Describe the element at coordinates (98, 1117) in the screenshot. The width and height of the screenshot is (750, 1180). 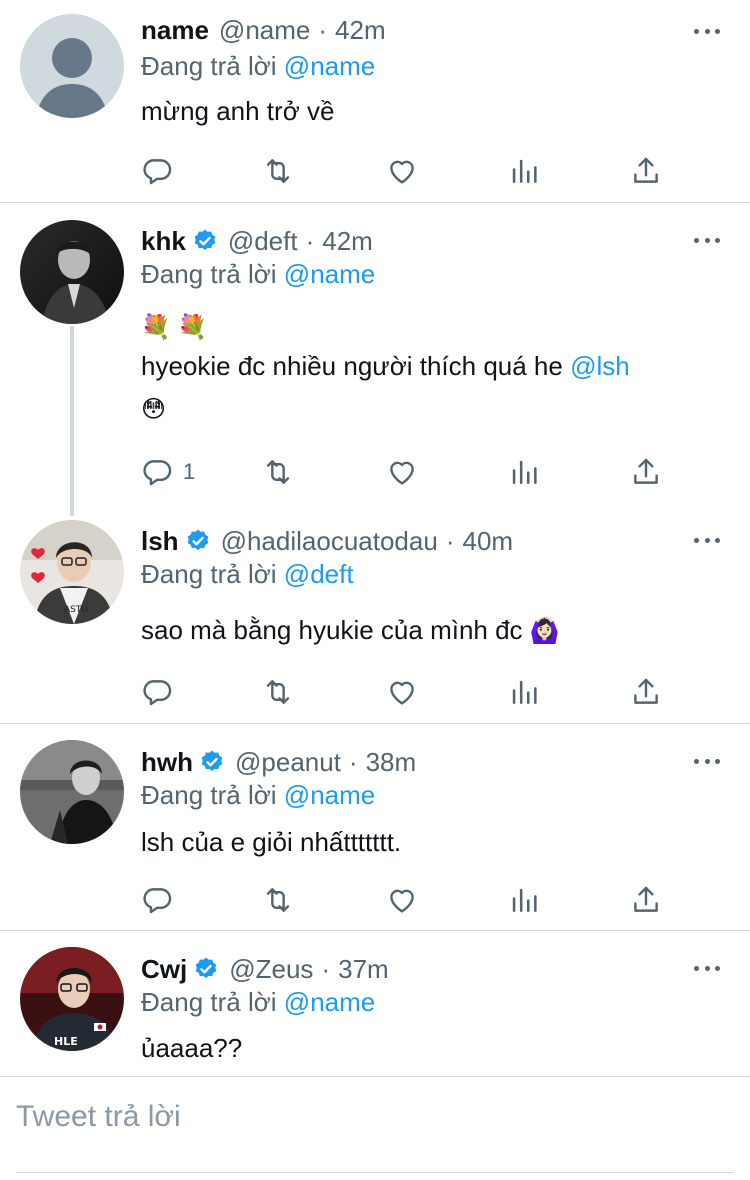
I see `reply-composer-input: Tweet trả lời` at that location.